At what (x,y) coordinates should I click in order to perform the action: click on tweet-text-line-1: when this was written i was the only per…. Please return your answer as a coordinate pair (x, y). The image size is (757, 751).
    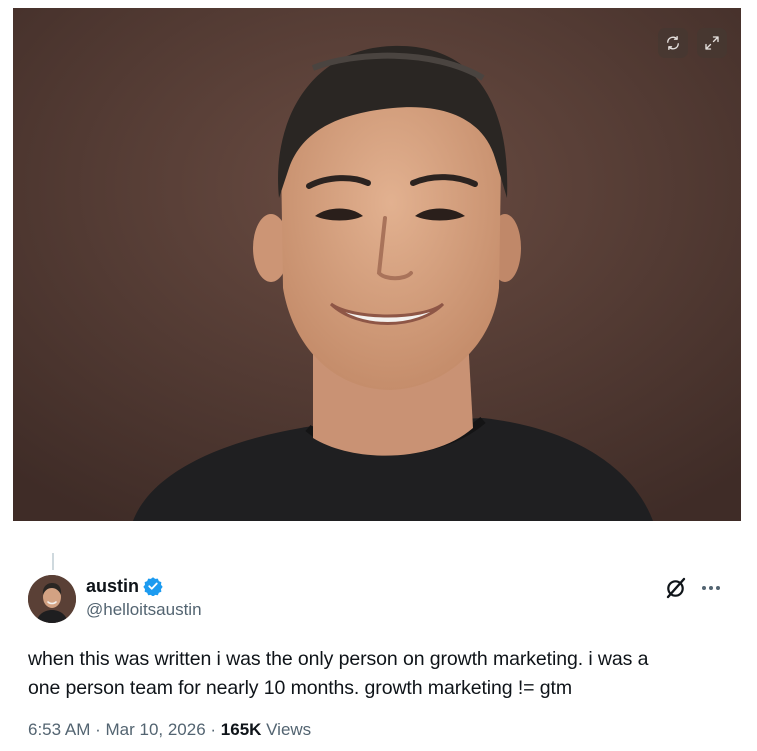
    Looking at the image, I should click on (338, 659).